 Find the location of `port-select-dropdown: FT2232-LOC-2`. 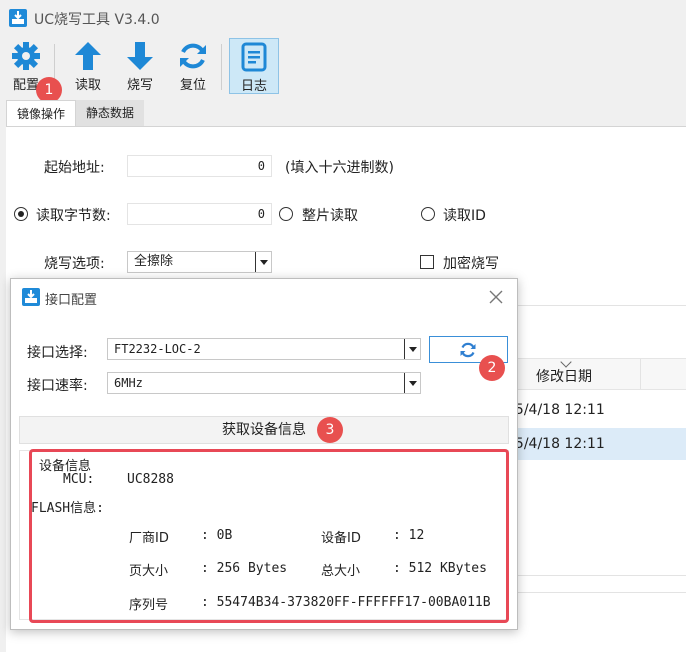

port-select-dropdown: FT2232-LOC-2 is located at coordinates (264, 349).